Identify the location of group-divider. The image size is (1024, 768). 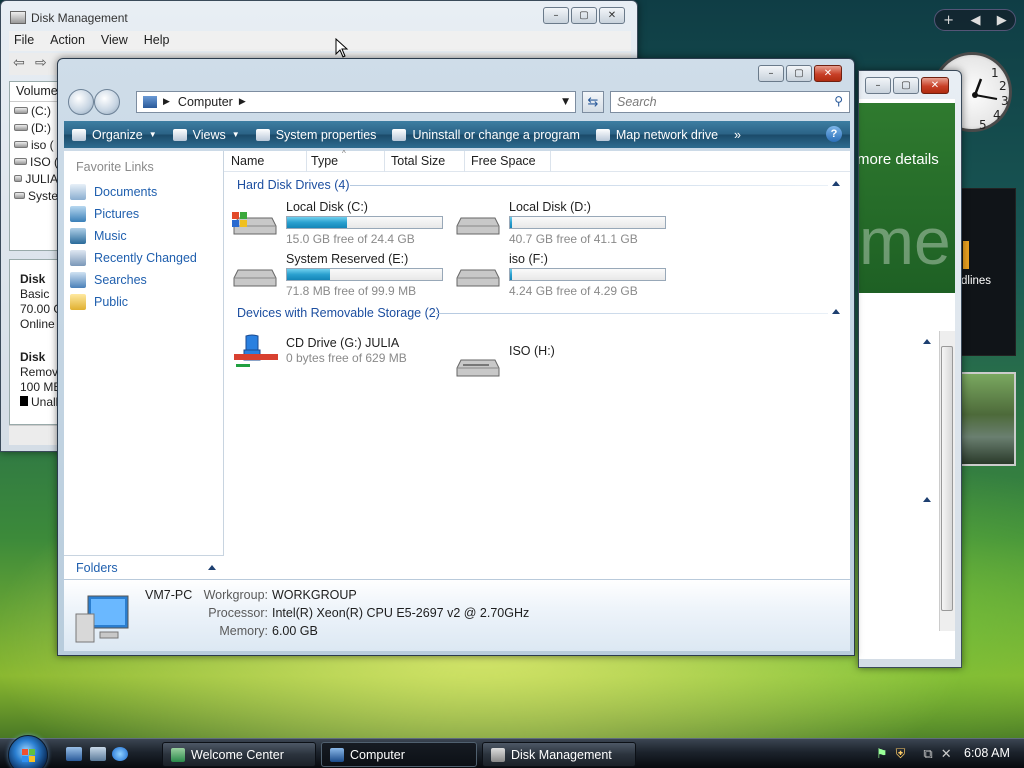
(632, 313).